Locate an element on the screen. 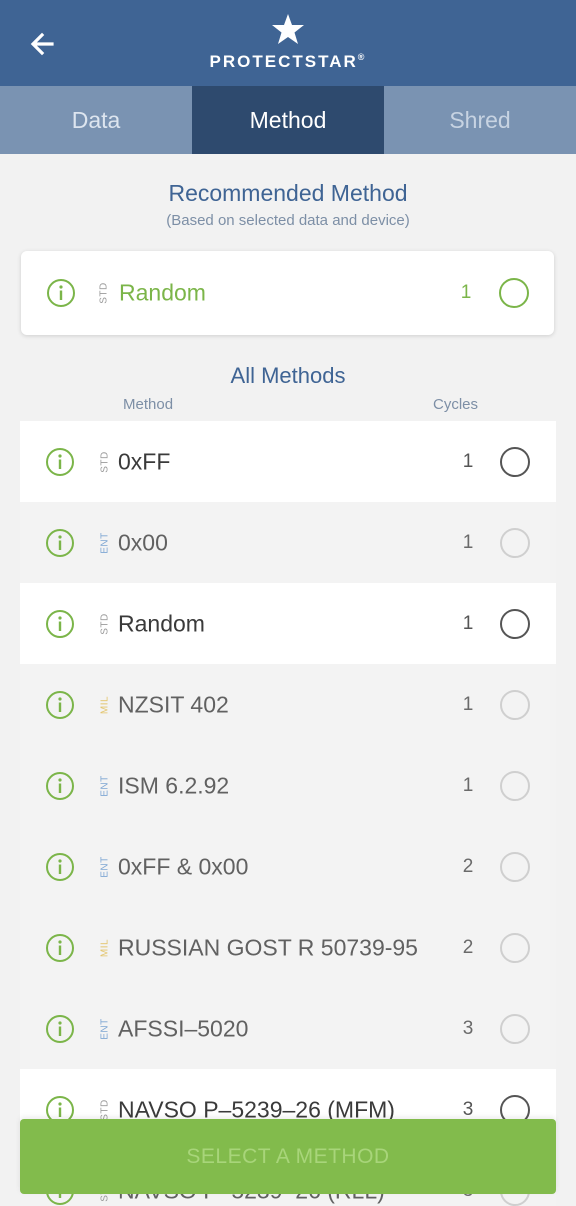 This screenshot has height=1206, width=576. method-name: AFSSI–5020 is located at coordinates (183, 1028).